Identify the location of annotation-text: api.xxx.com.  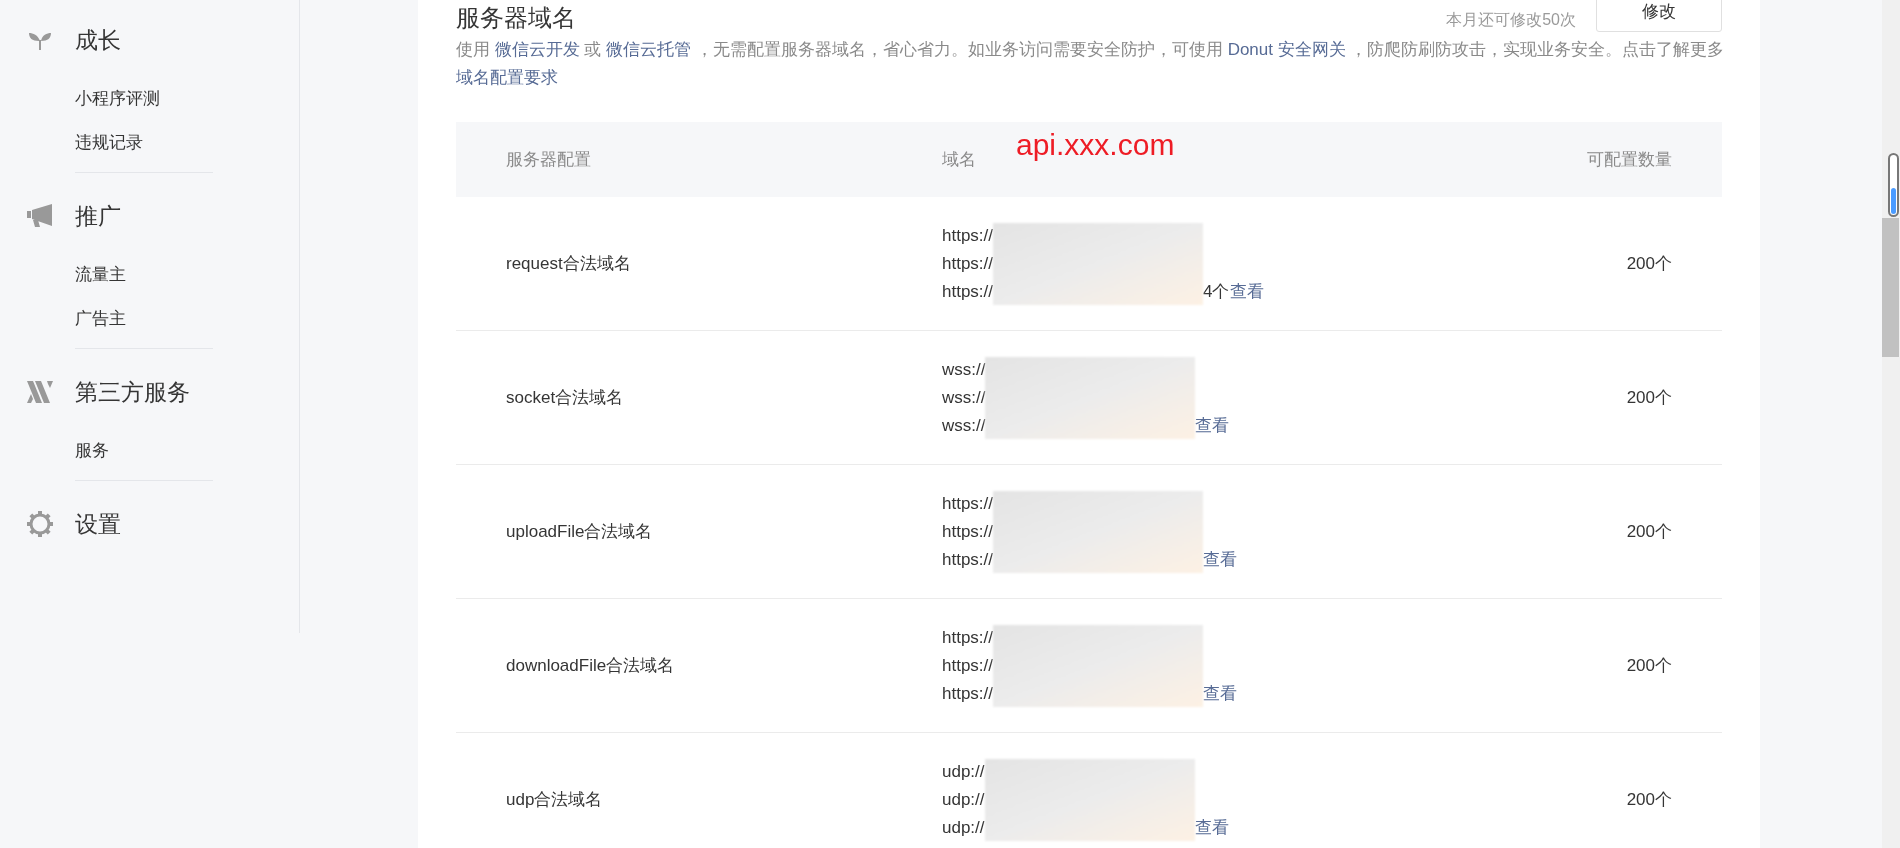
(1095, 145).